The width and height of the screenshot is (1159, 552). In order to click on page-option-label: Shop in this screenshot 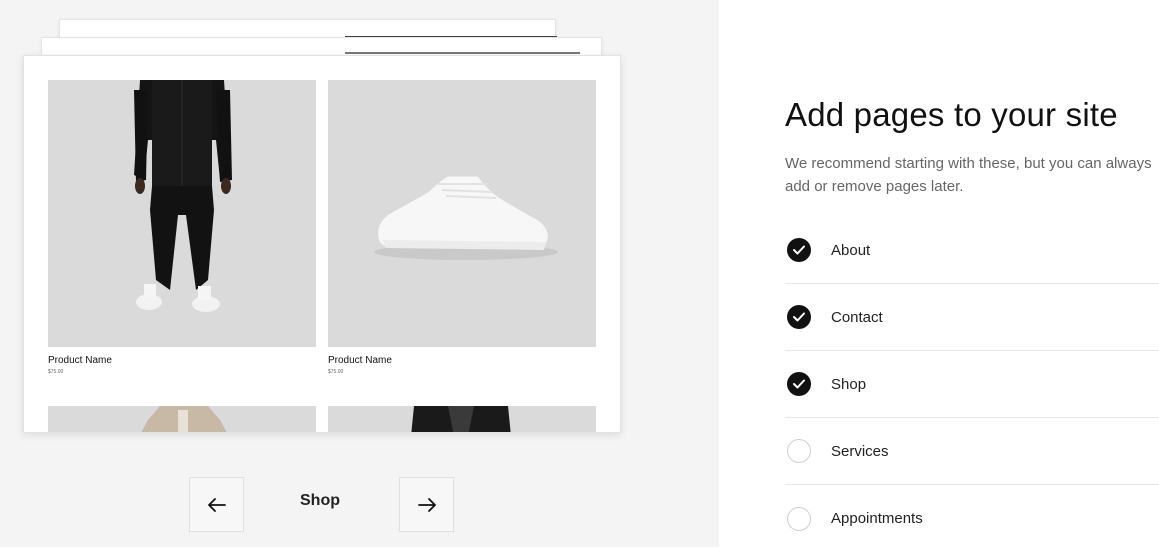, I will do `click(849, 384)`.